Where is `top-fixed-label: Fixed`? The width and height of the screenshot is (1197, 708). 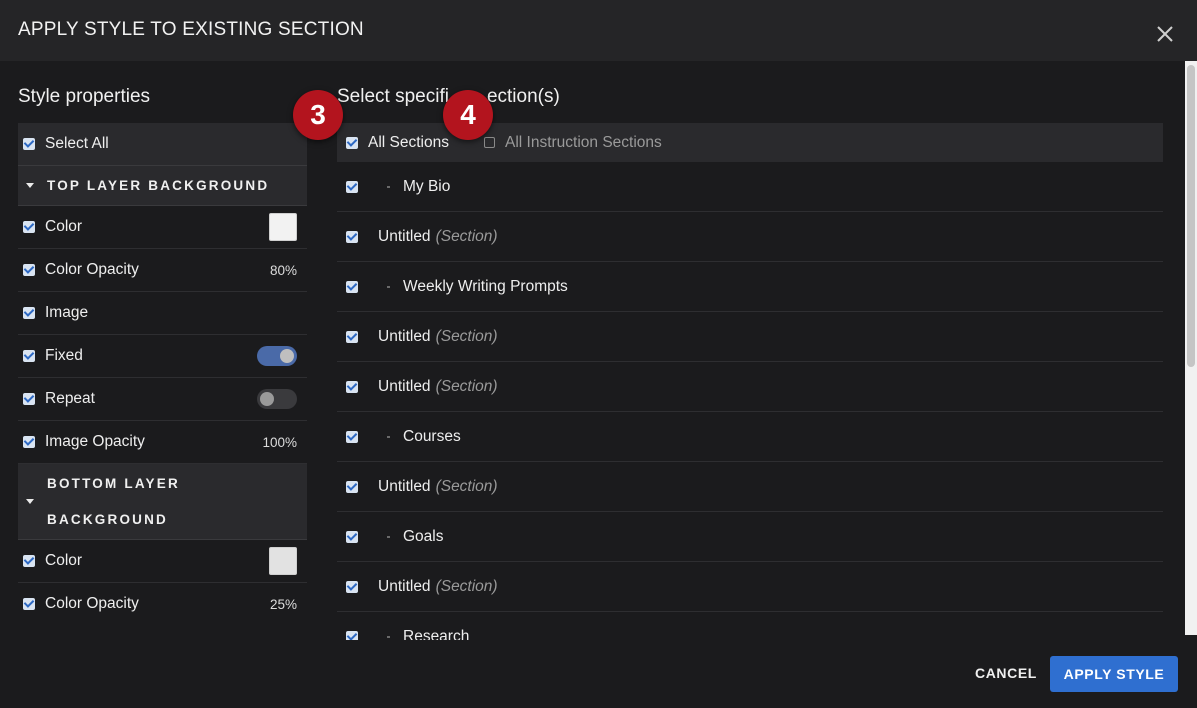 top-fixed-label: Fixed is located at coordinates (64, 355).